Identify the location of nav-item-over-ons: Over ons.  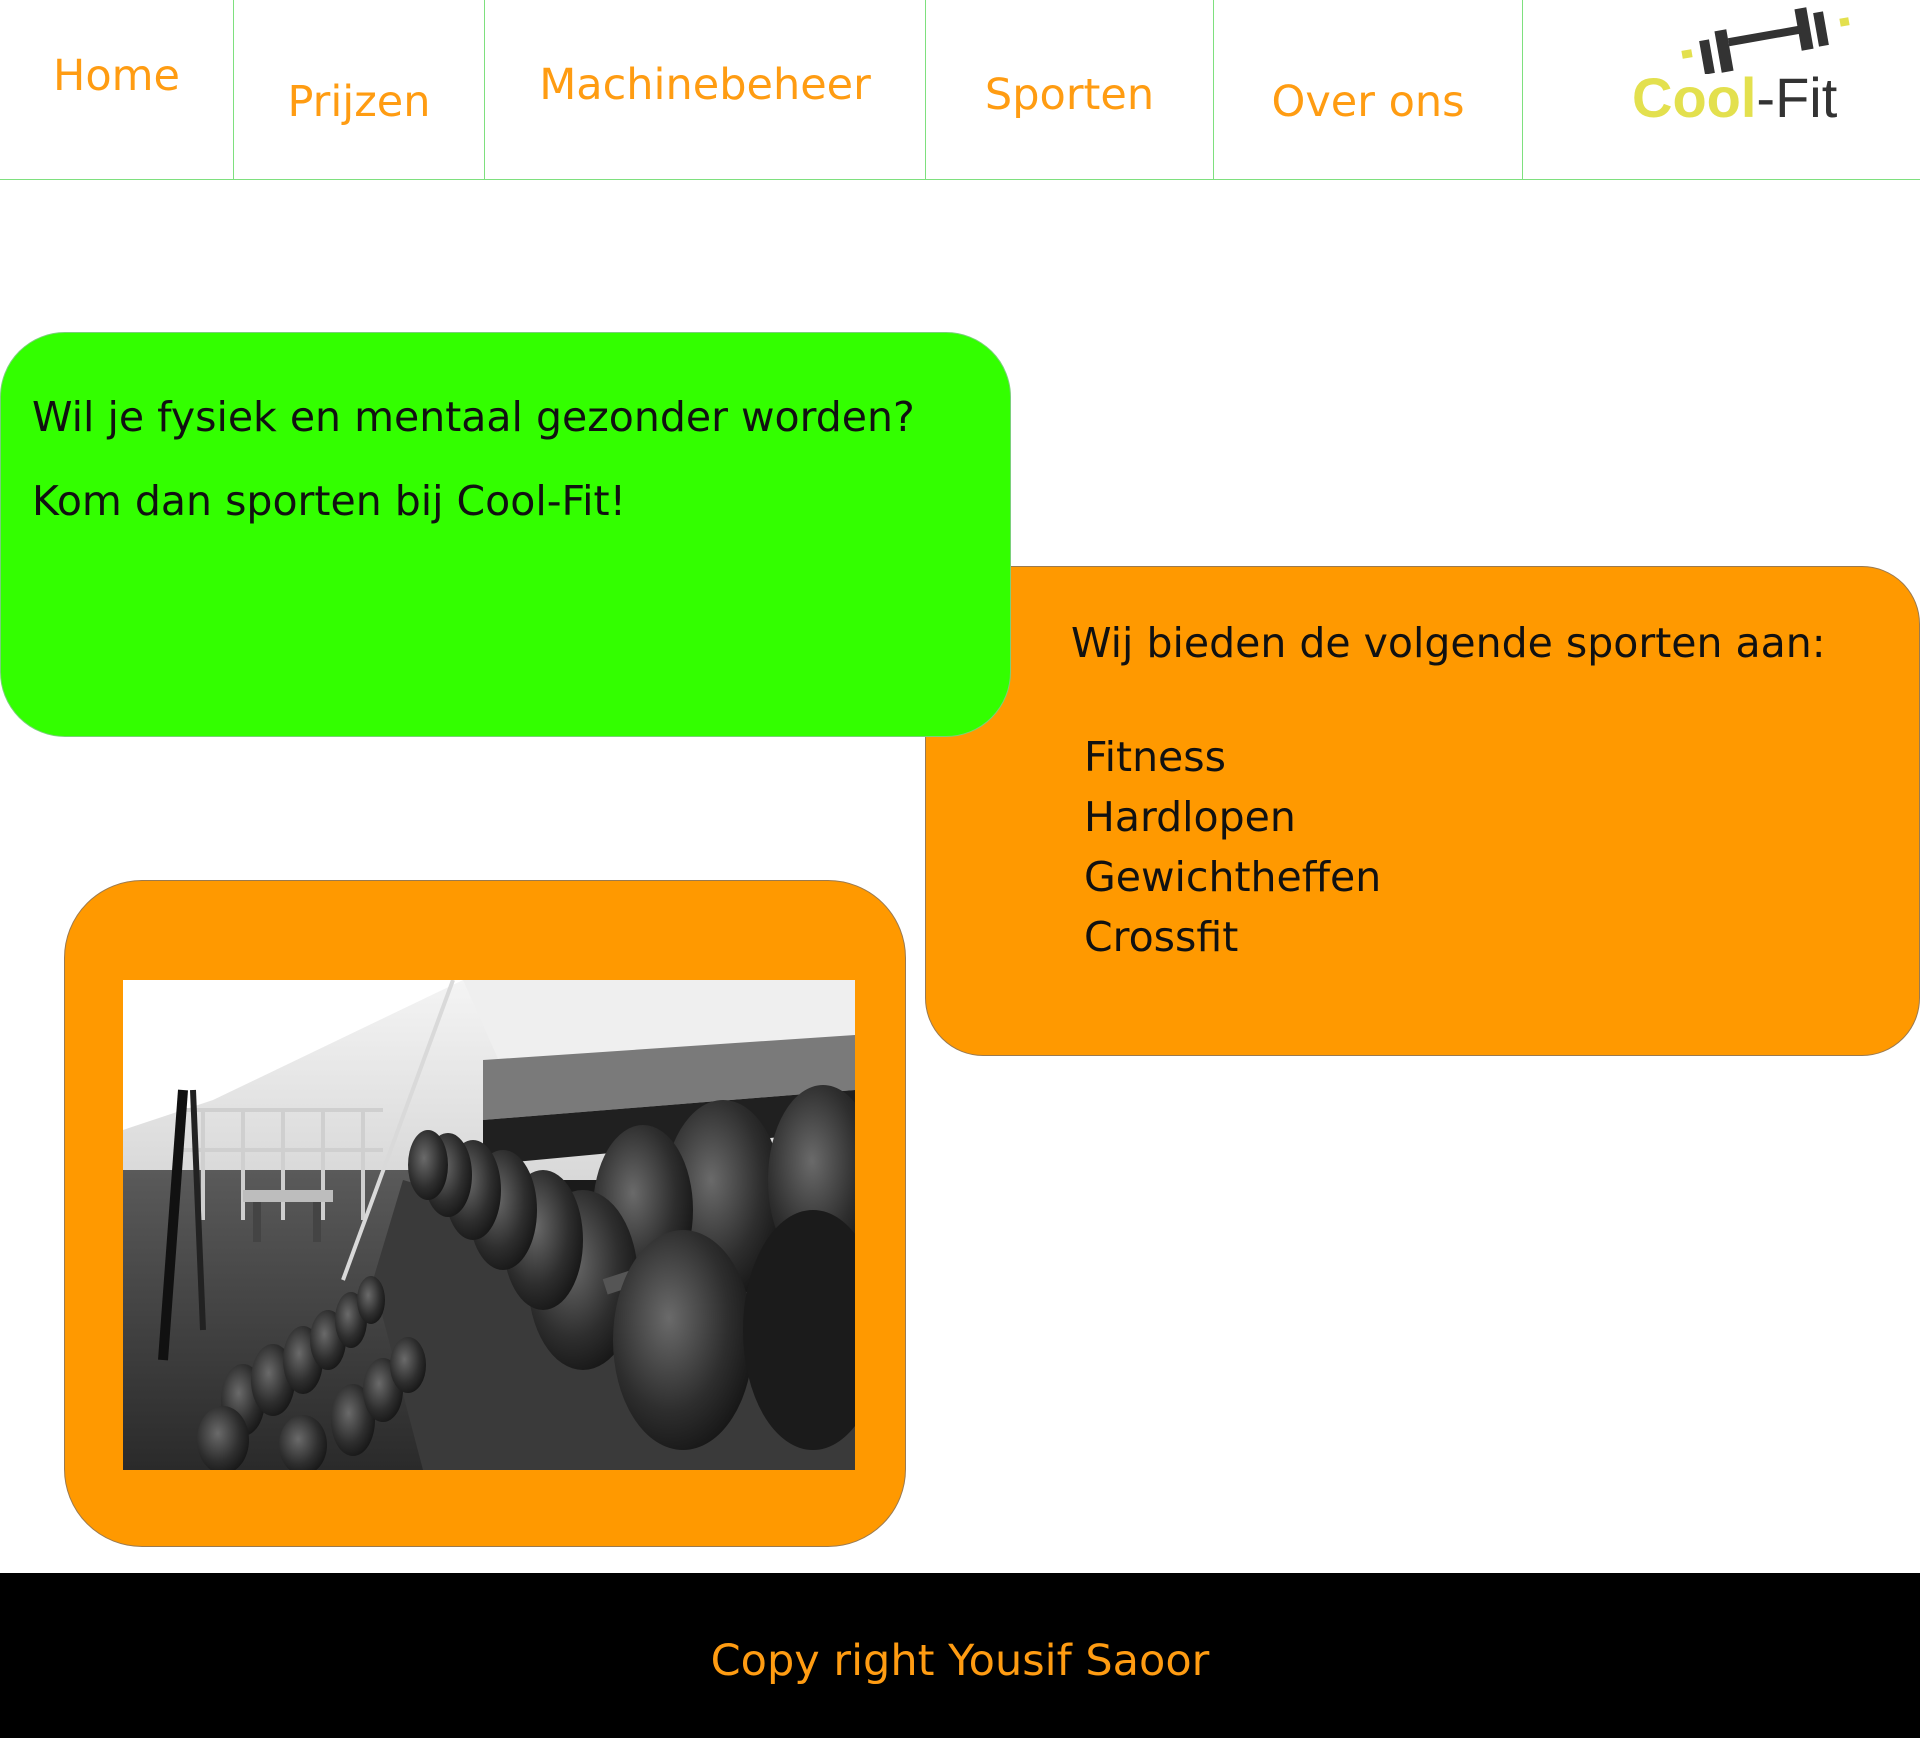
(1368, 90).